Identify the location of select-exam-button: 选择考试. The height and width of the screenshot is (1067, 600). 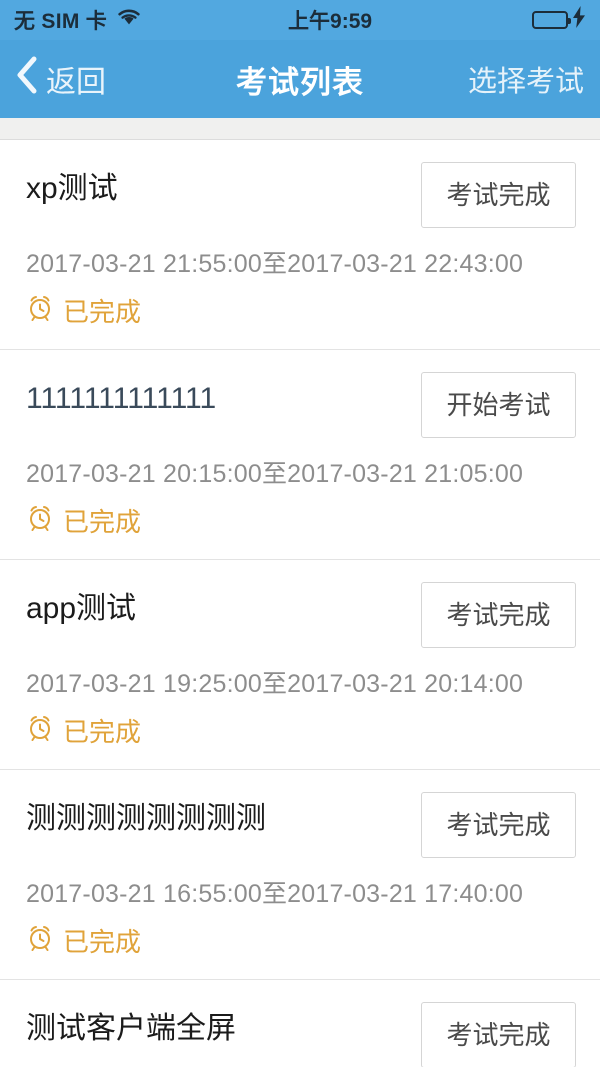
(526, 79).